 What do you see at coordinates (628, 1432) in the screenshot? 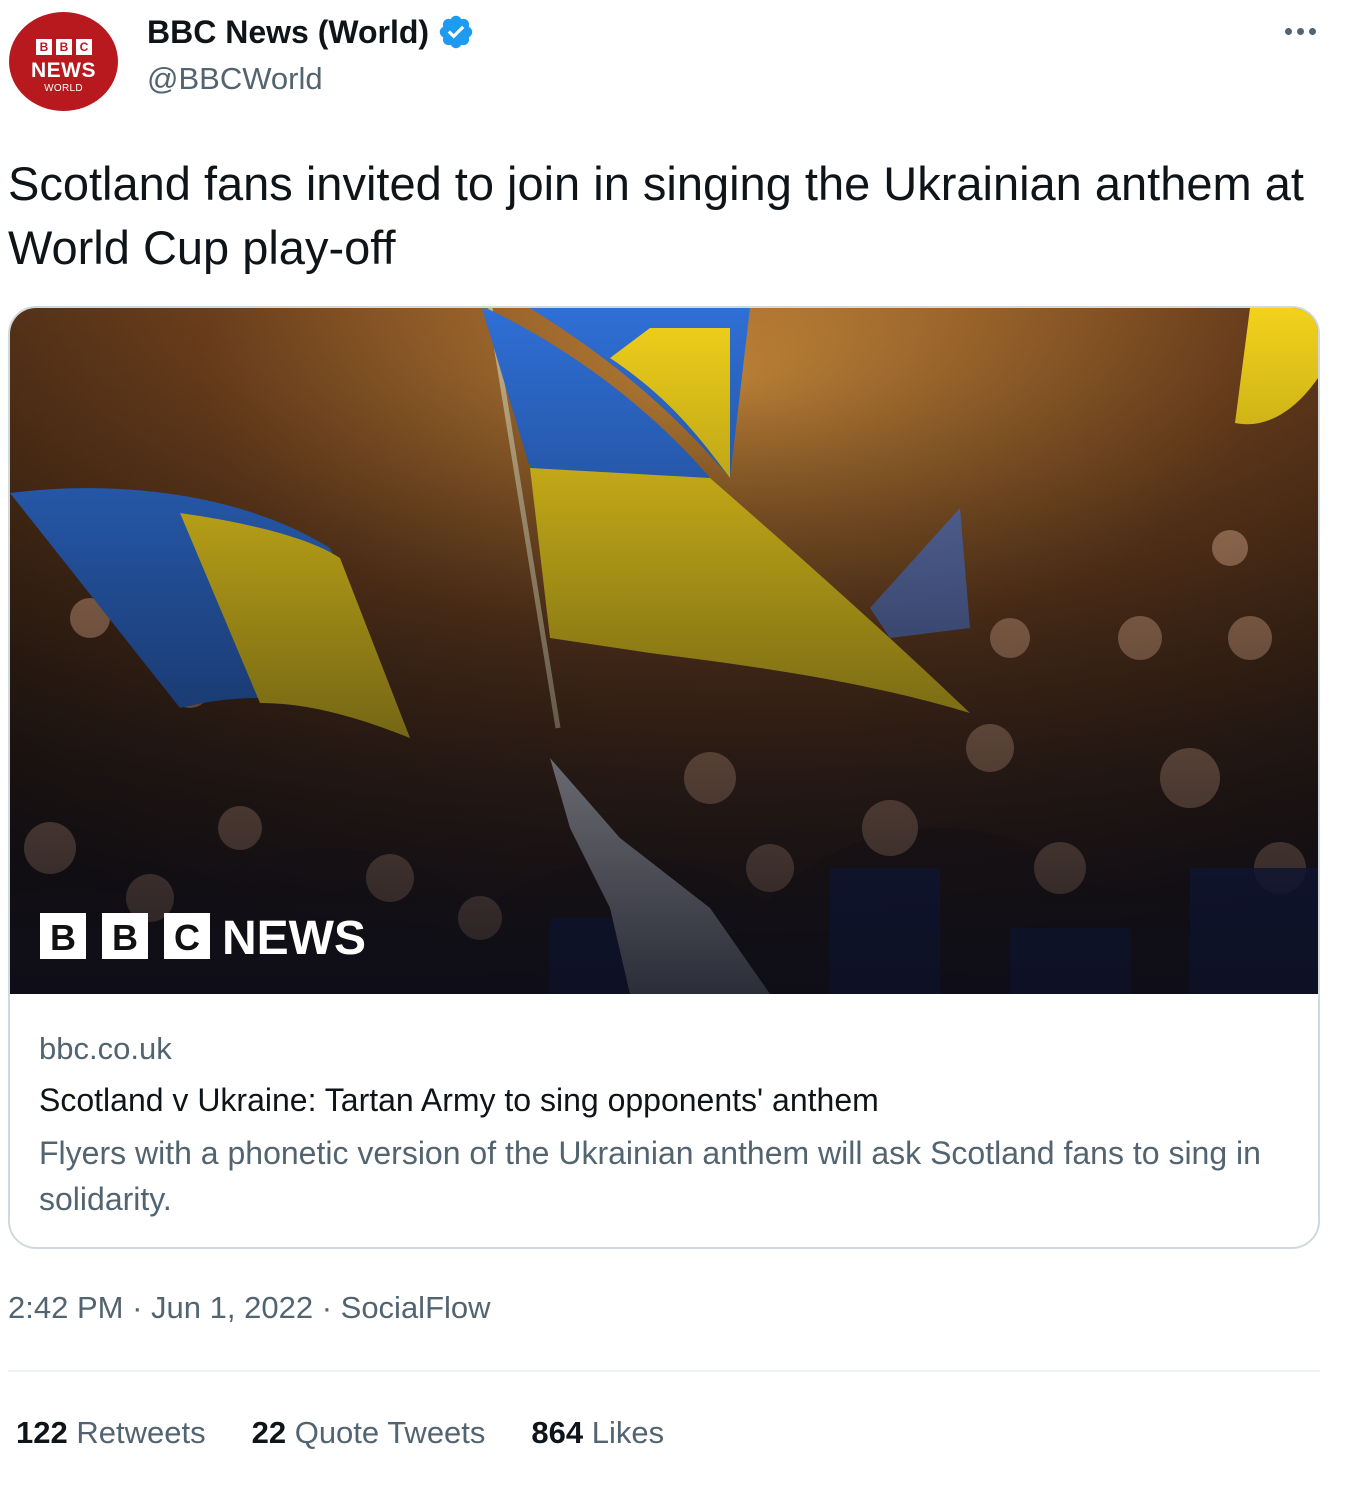
I see `likes-label: Likes` at bounding box center [628, 1432].